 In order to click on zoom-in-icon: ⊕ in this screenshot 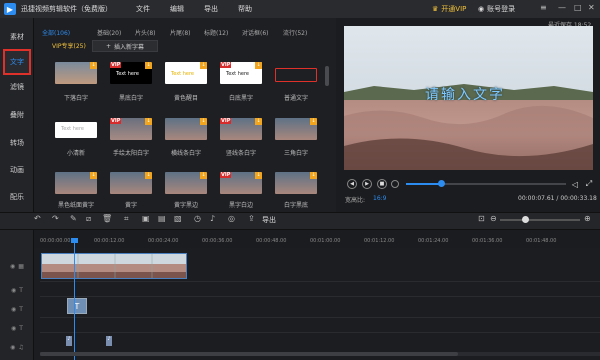, I will do `click(587, 218)`.